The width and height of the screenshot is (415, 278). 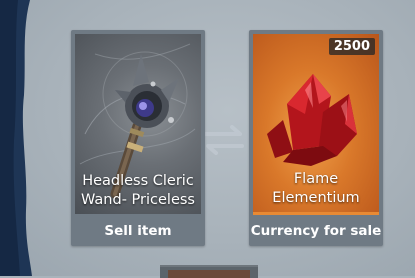 What do you see at coordinates (16, 138) in the screenshot?
I see `left-edge-decoration` at bounding box center [16, 138].